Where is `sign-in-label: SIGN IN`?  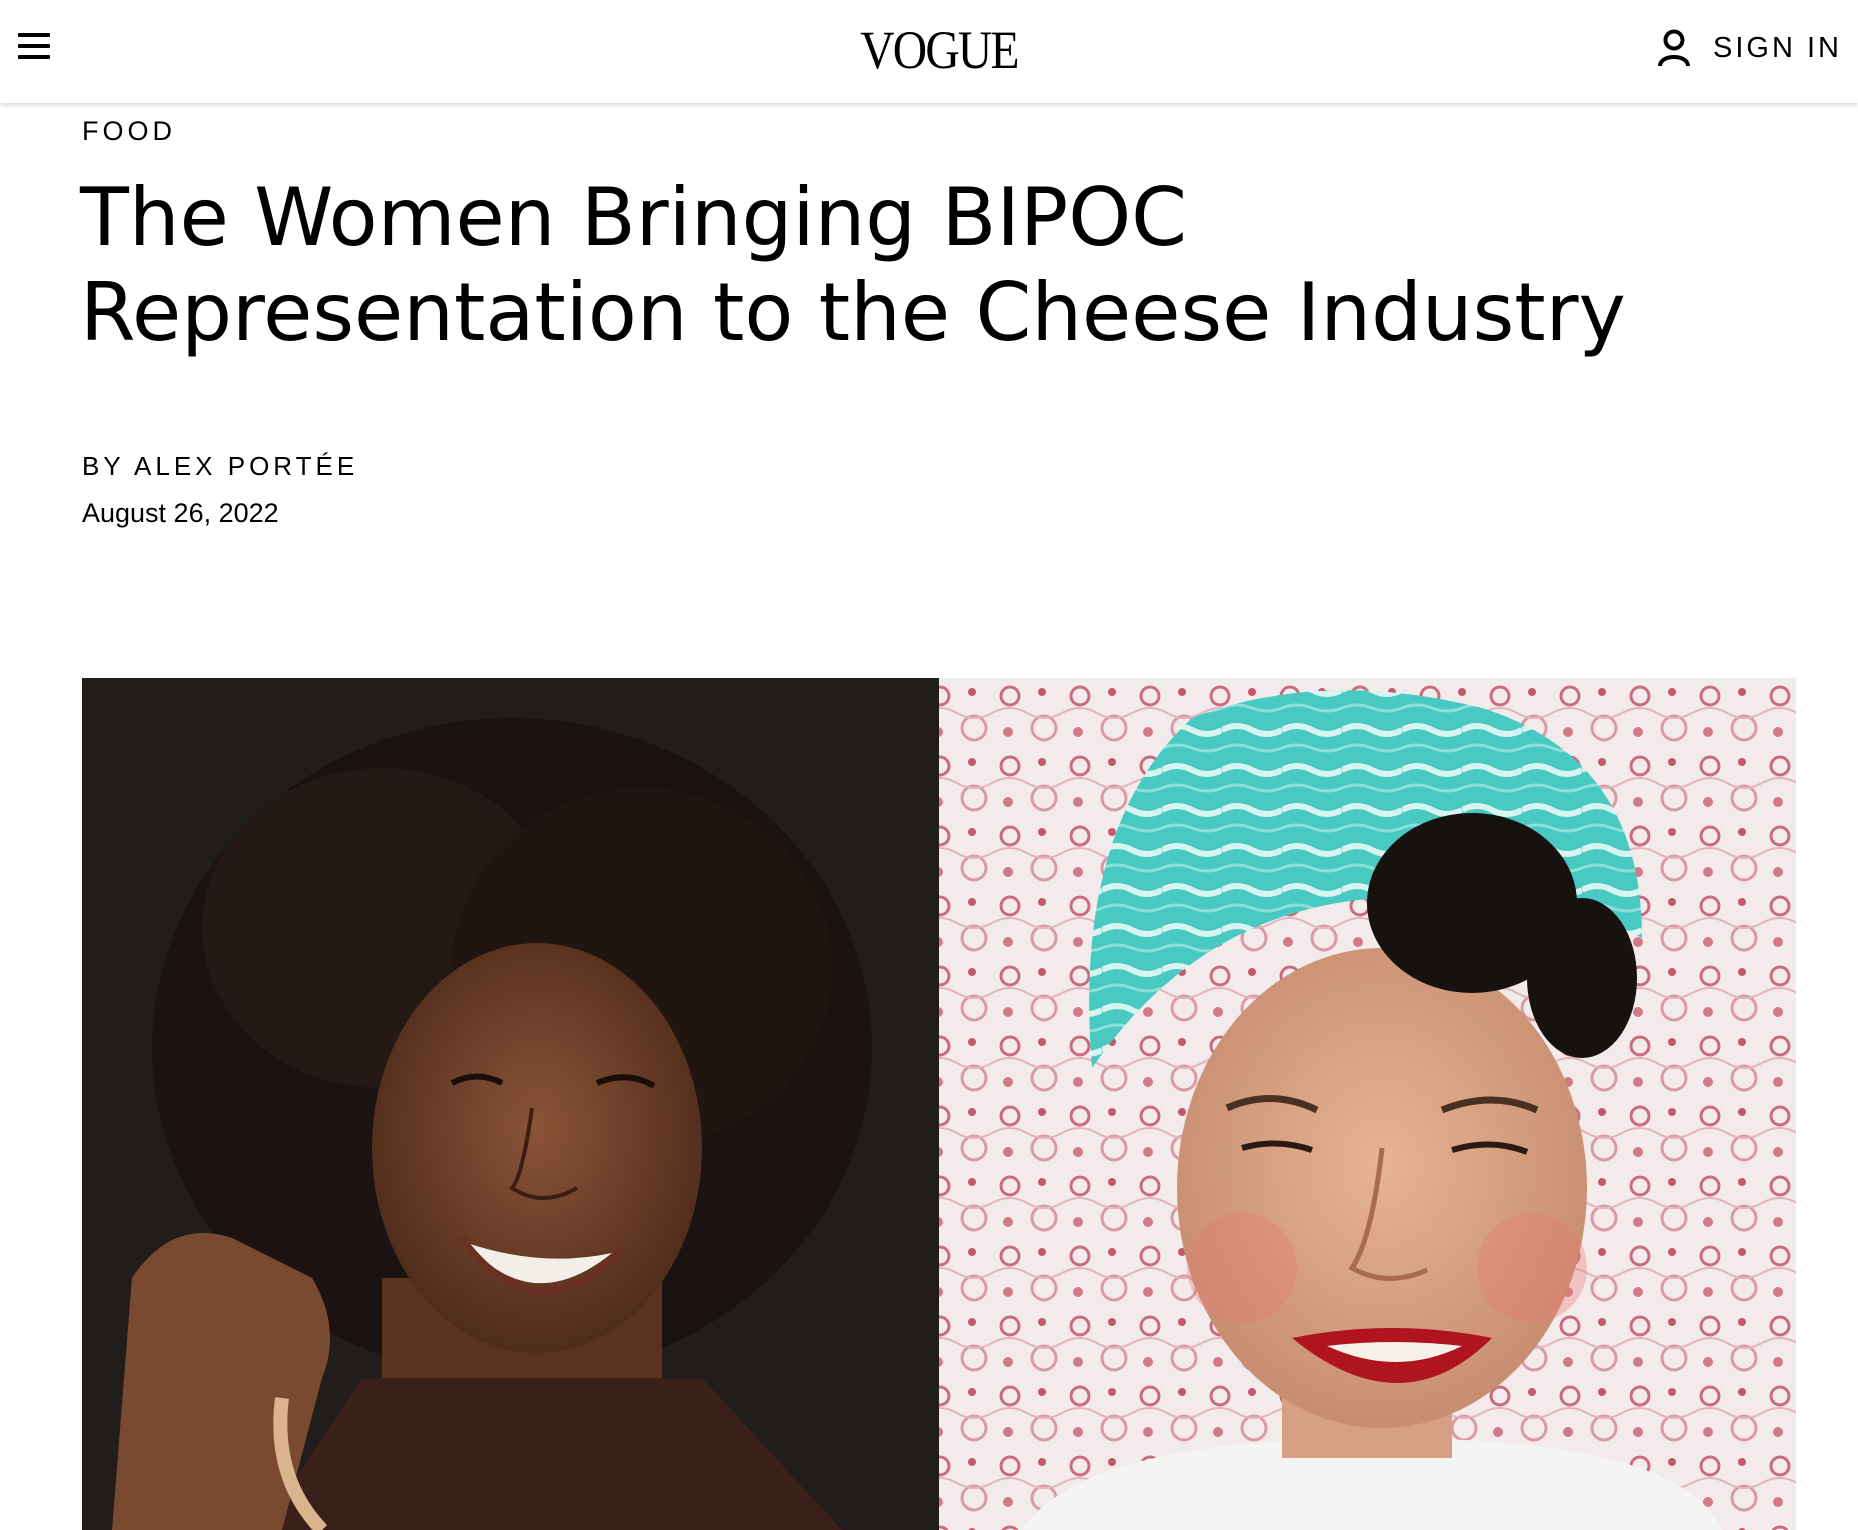
sign-in-label: SIGN IN is located at coordinates (1777, 47).